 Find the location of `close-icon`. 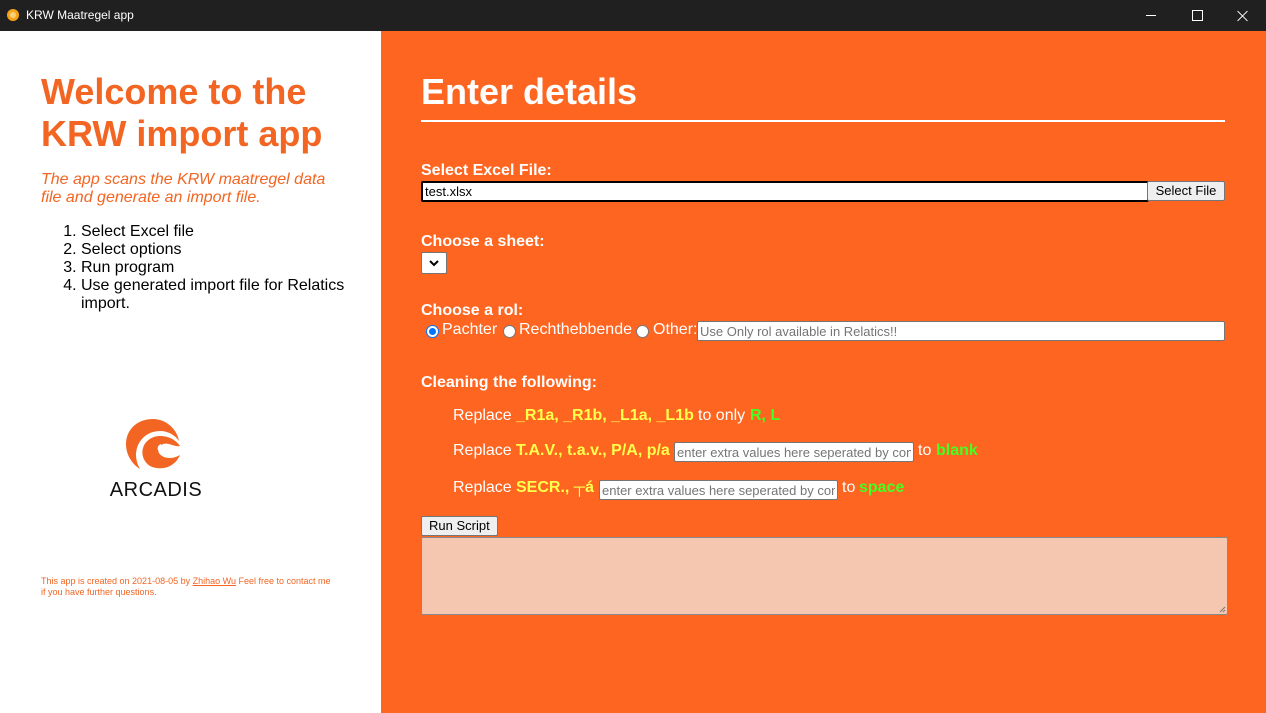

close-icon is located at coordinates (1243, 16).